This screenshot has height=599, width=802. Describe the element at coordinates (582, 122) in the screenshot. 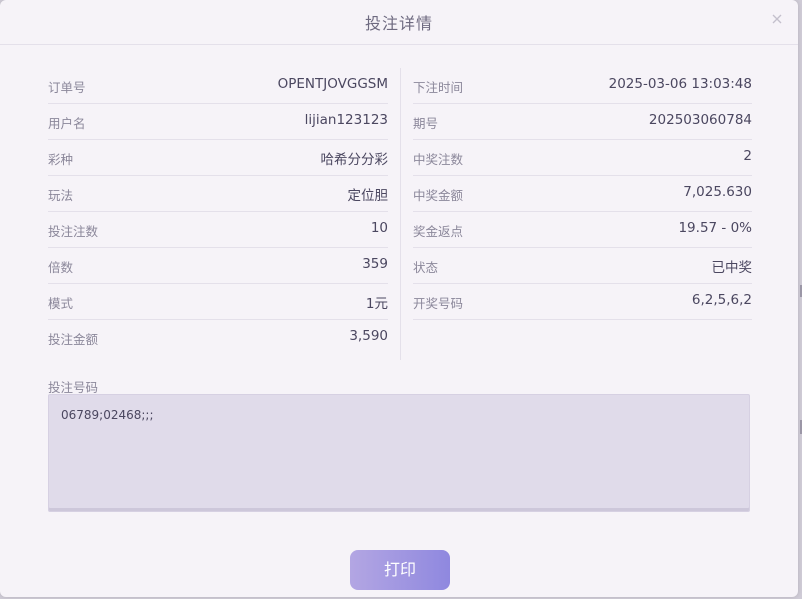

I see `detail-row-issue-no: 期号 202503060784` at that location.